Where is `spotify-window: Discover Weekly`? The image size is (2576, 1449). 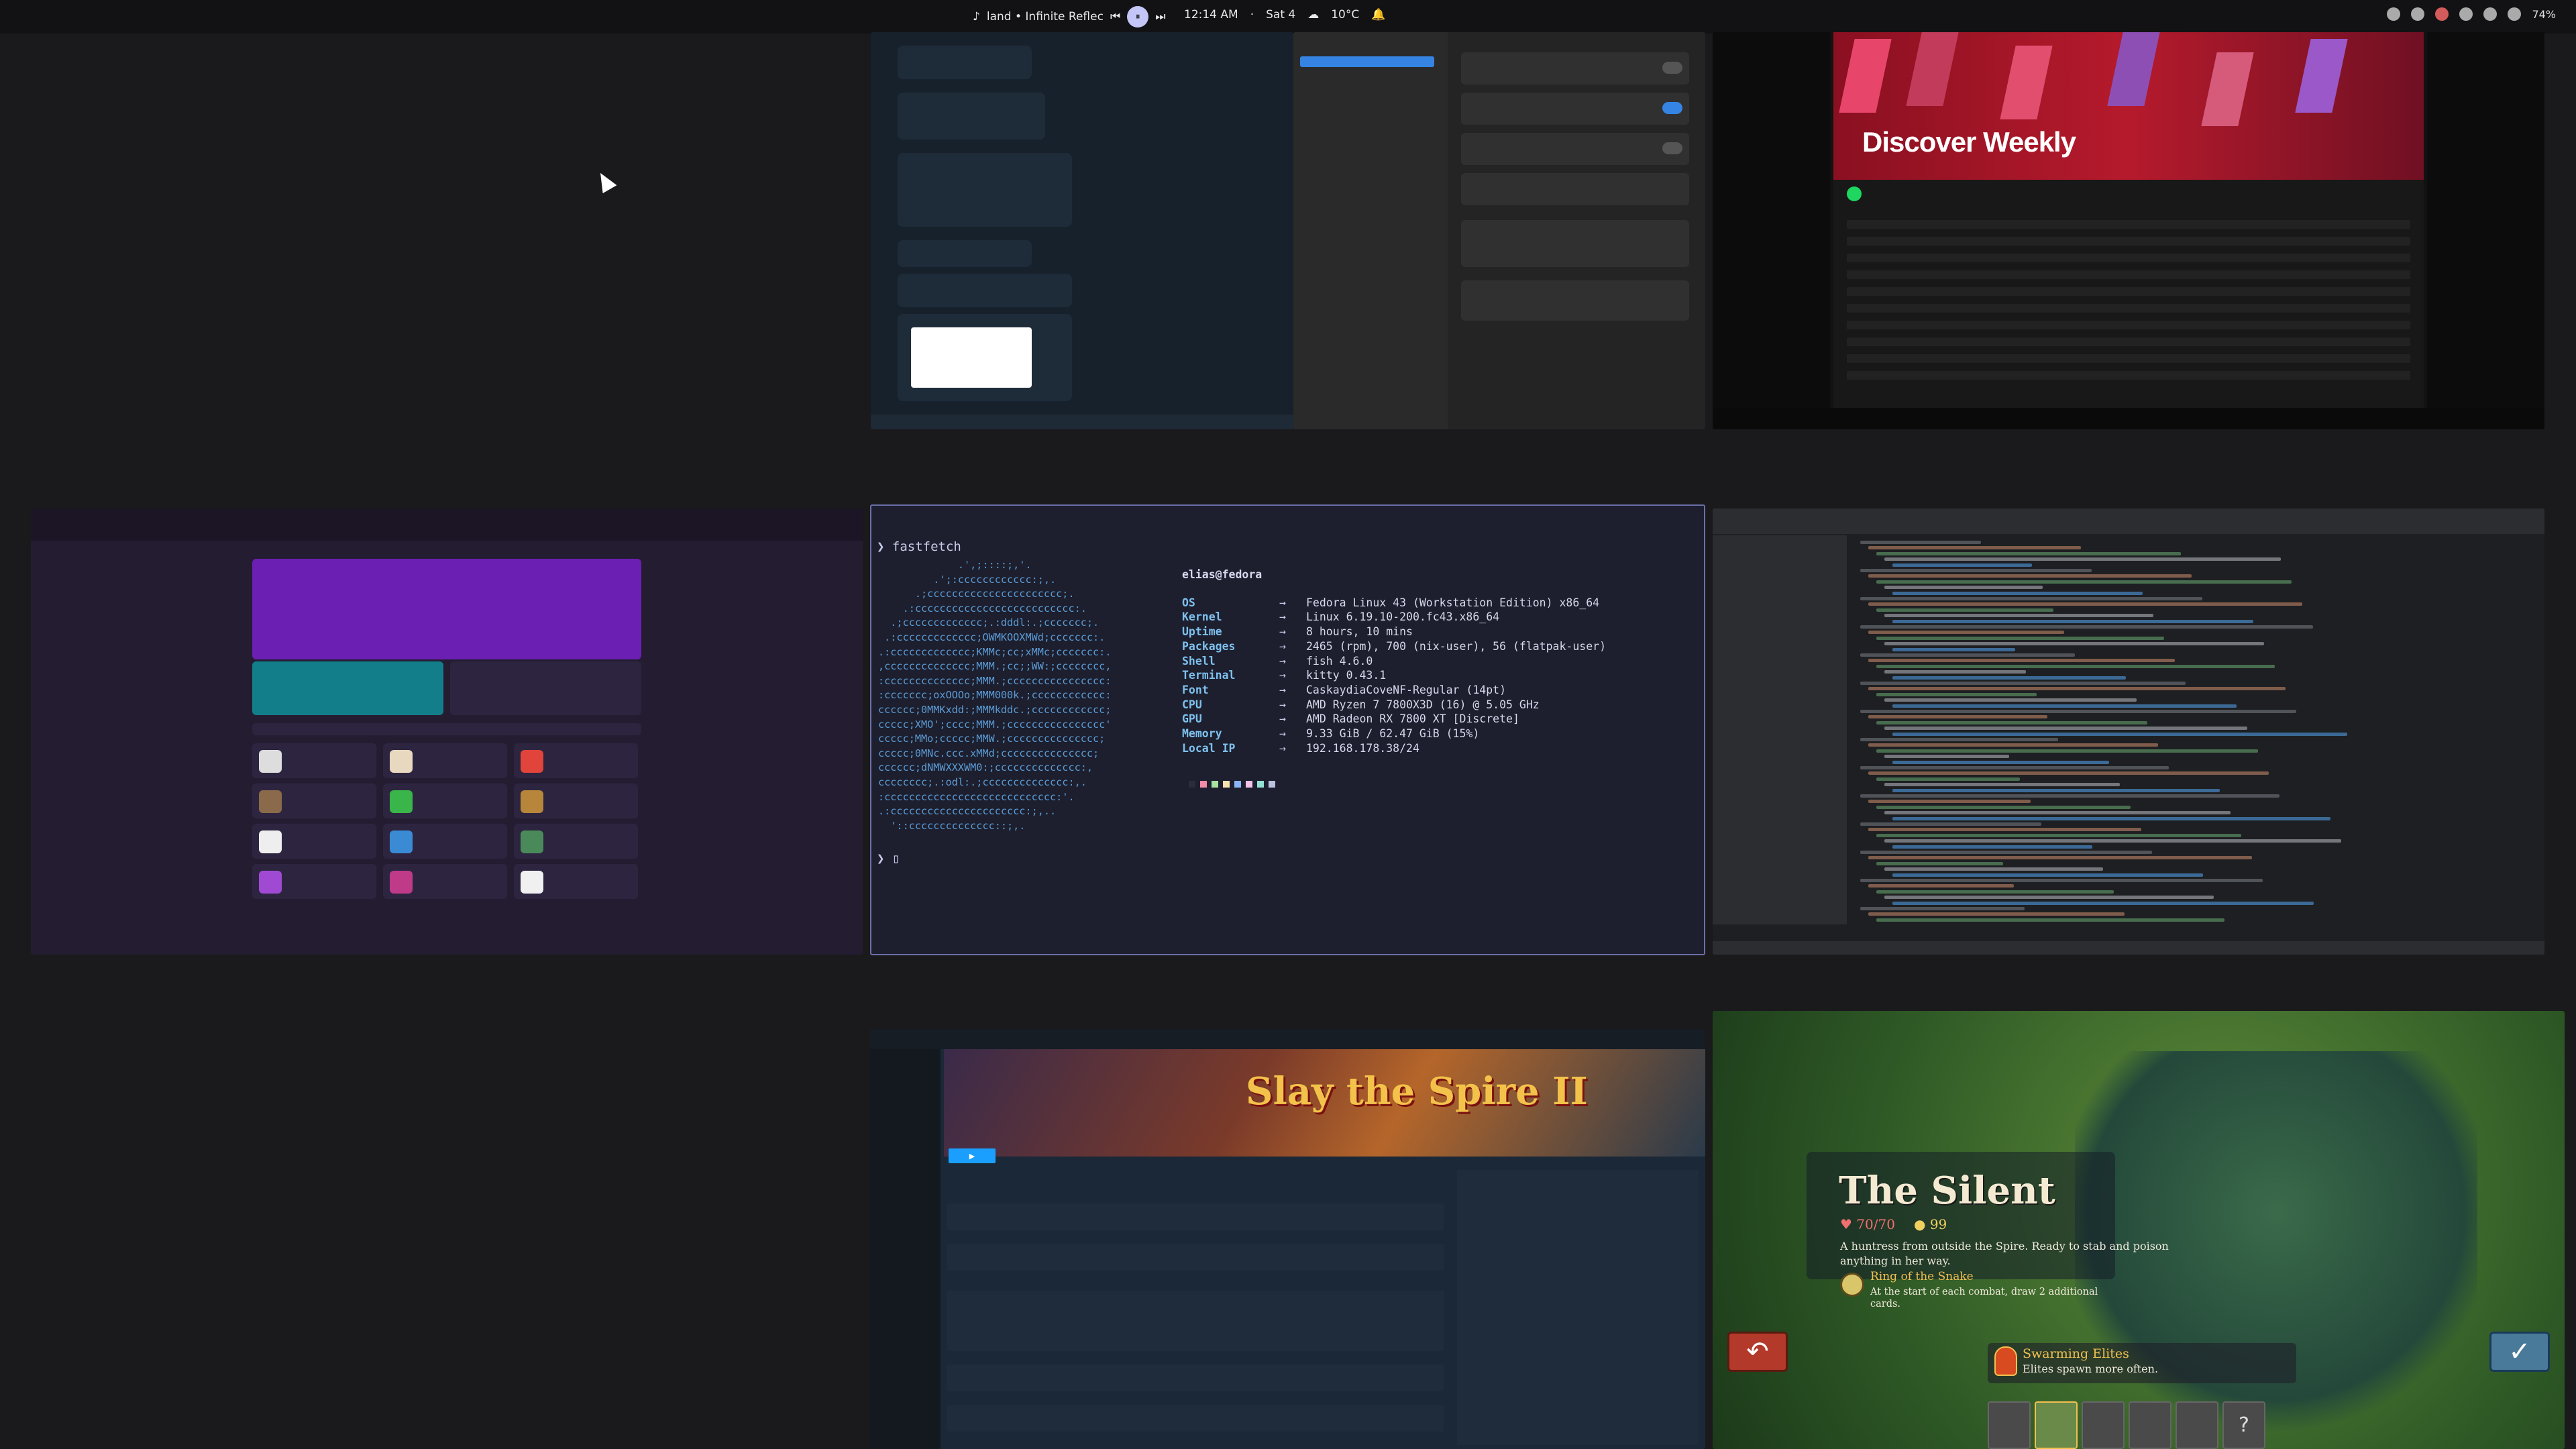
spotify-window: Discover Weekly is located at coordinates (2128, 230).